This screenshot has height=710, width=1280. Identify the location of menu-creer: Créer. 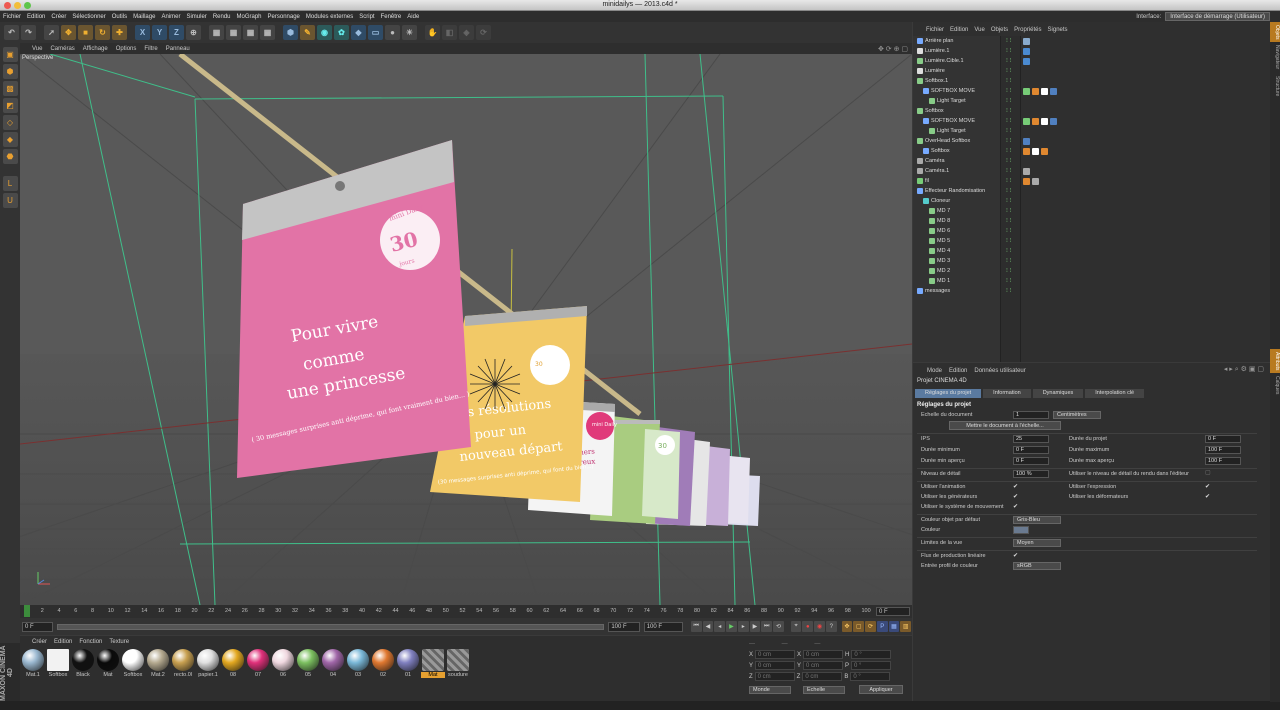
(58, 17).